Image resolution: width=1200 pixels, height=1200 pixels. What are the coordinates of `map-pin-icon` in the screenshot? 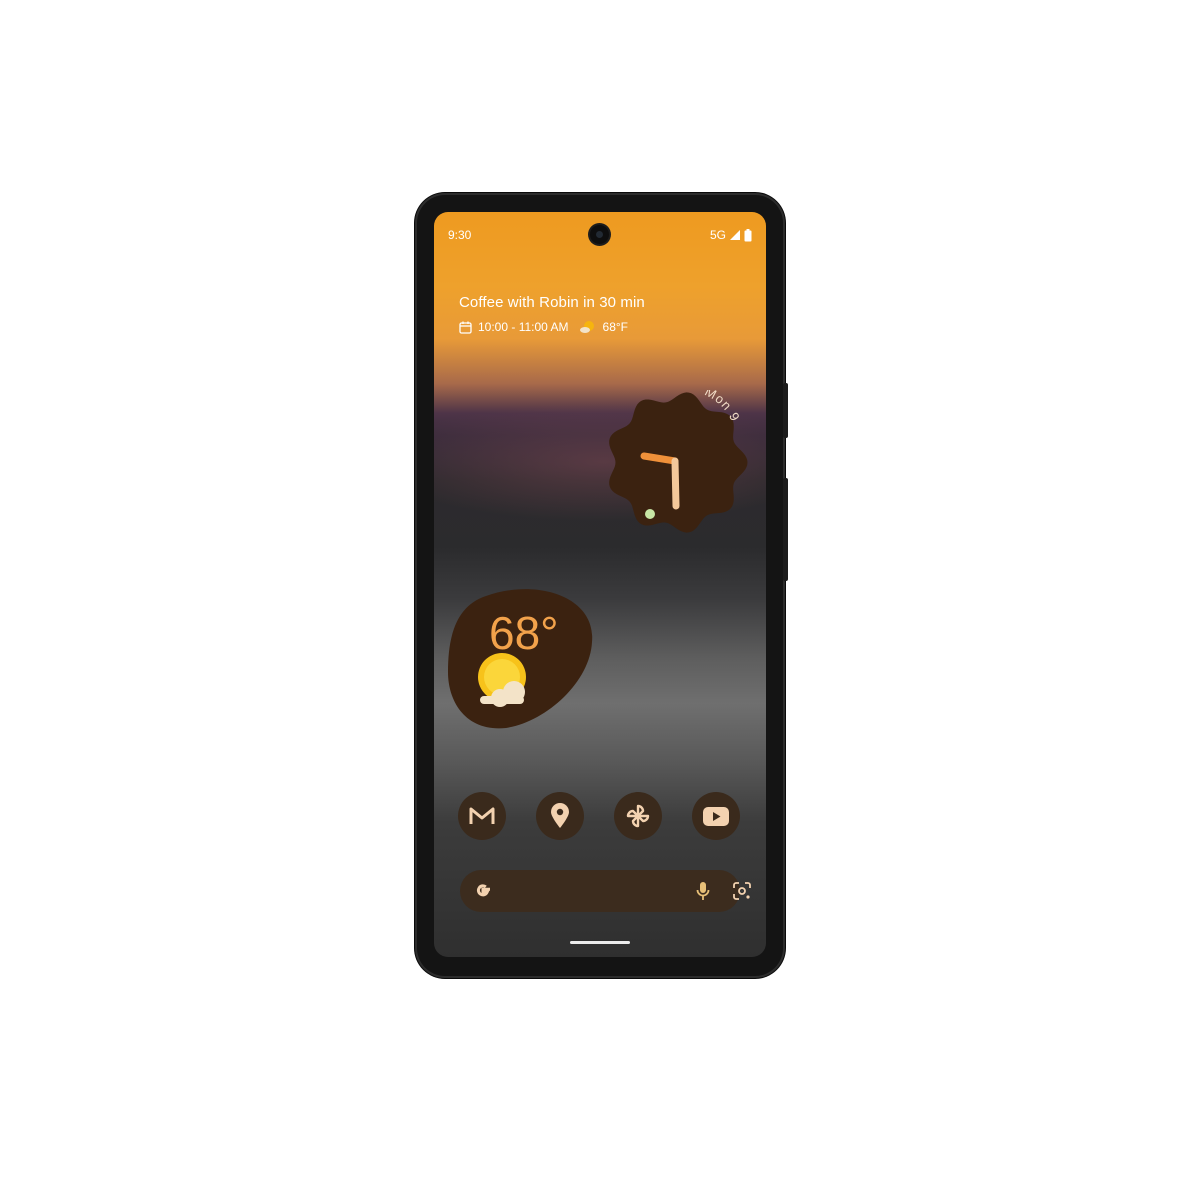 It's located at (560, 815).